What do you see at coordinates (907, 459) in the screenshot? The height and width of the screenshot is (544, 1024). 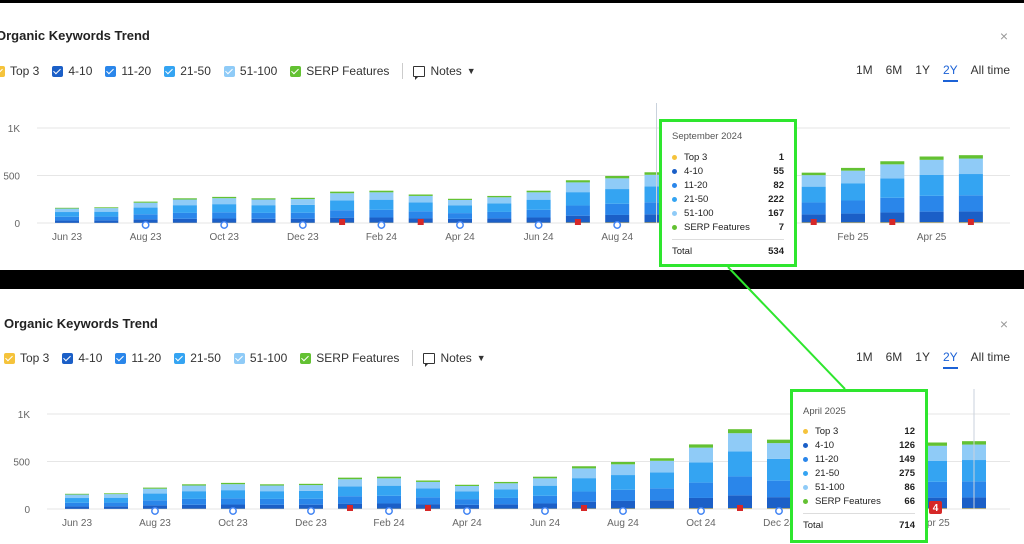 I see `tooltip-row-value: 149` at bounding box center [907, 459].